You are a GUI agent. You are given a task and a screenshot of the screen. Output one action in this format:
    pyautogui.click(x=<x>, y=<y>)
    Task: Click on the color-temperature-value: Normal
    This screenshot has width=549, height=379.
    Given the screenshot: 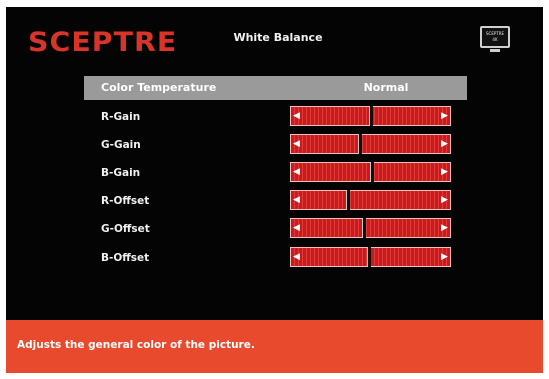 What is the action you would take?
    pyautogui.click(x=386, y=87)
    